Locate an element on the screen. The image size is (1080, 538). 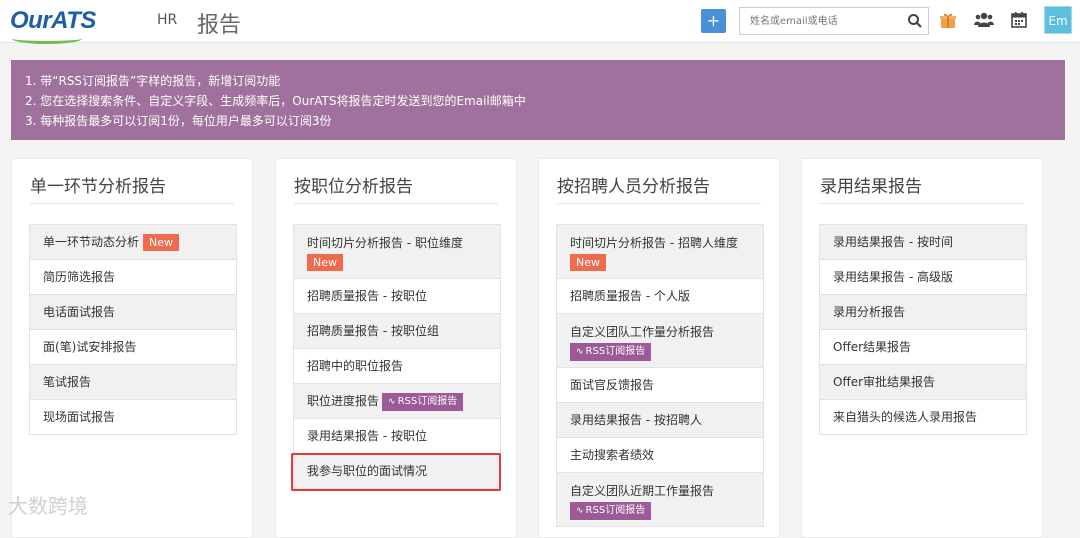
report-link-label: Offer审批结果报告 is located at coordinates (884, 382).